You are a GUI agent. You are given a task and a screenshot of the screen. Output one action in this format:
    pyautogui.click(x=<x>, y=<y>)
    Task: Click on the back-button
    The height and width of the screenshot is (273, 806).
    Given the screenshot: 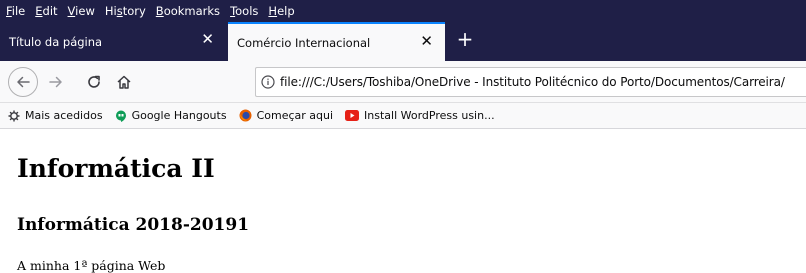 What is the action you would take?
    pyautogui.click(x=23, y=82)
    